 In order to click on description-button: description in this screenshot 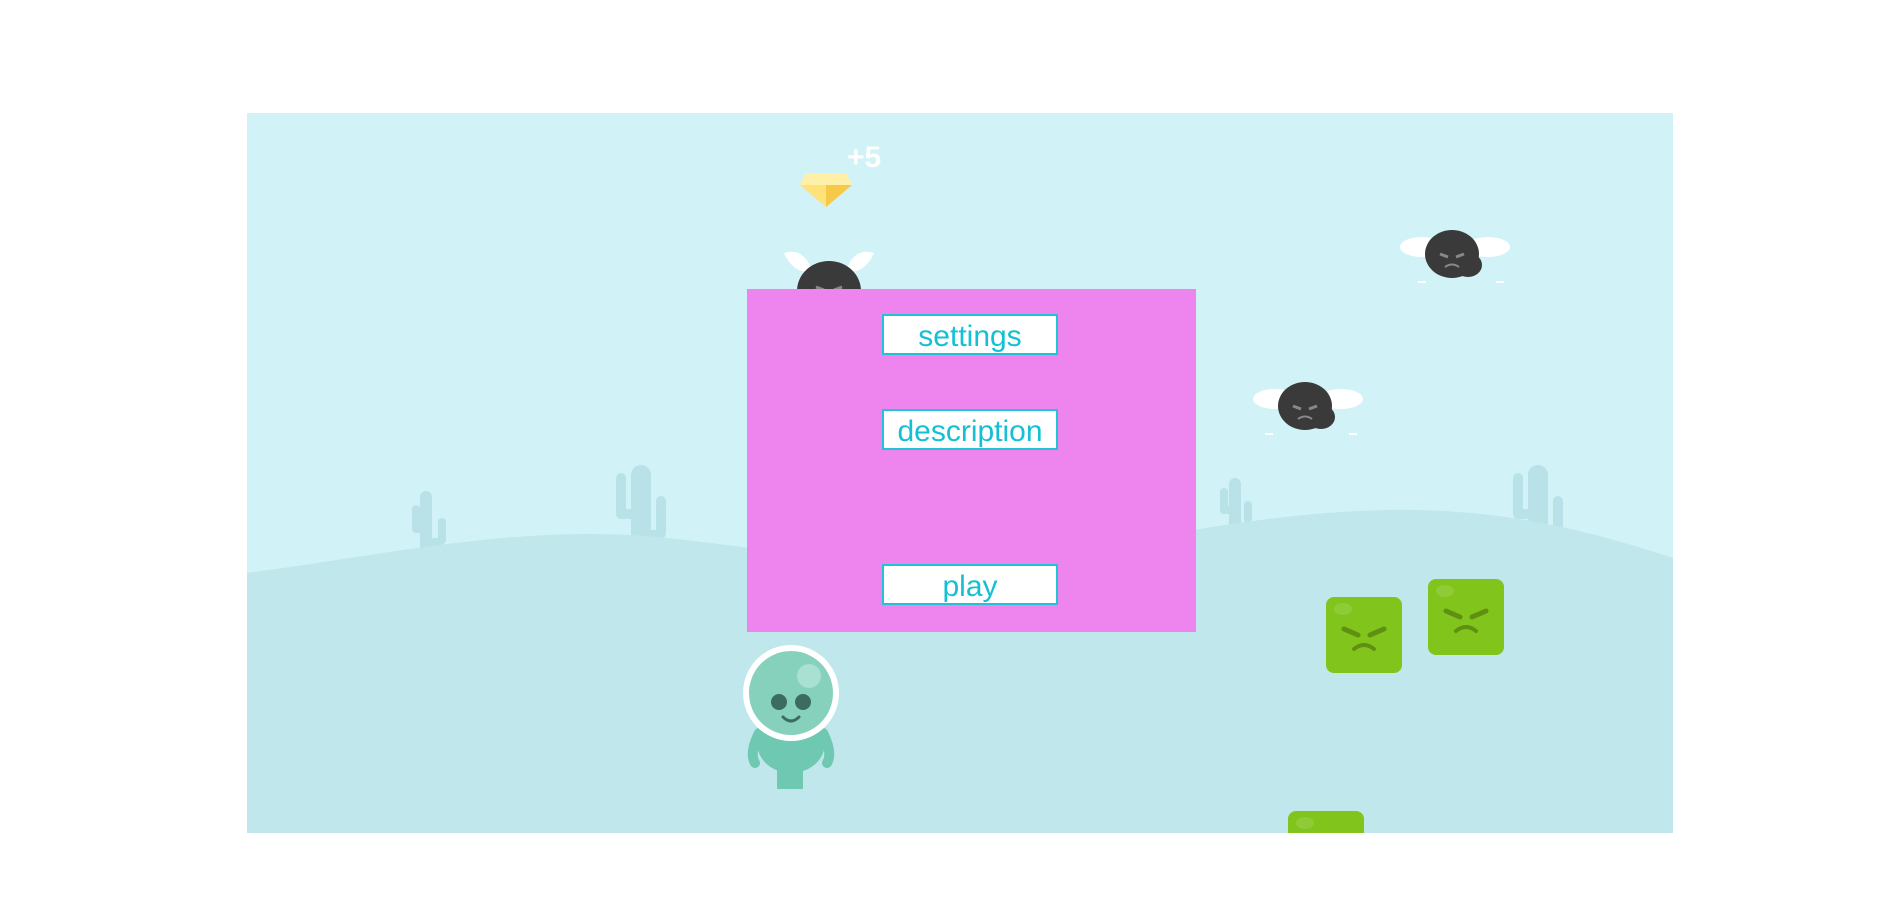, I will do `click(970, 429)`.